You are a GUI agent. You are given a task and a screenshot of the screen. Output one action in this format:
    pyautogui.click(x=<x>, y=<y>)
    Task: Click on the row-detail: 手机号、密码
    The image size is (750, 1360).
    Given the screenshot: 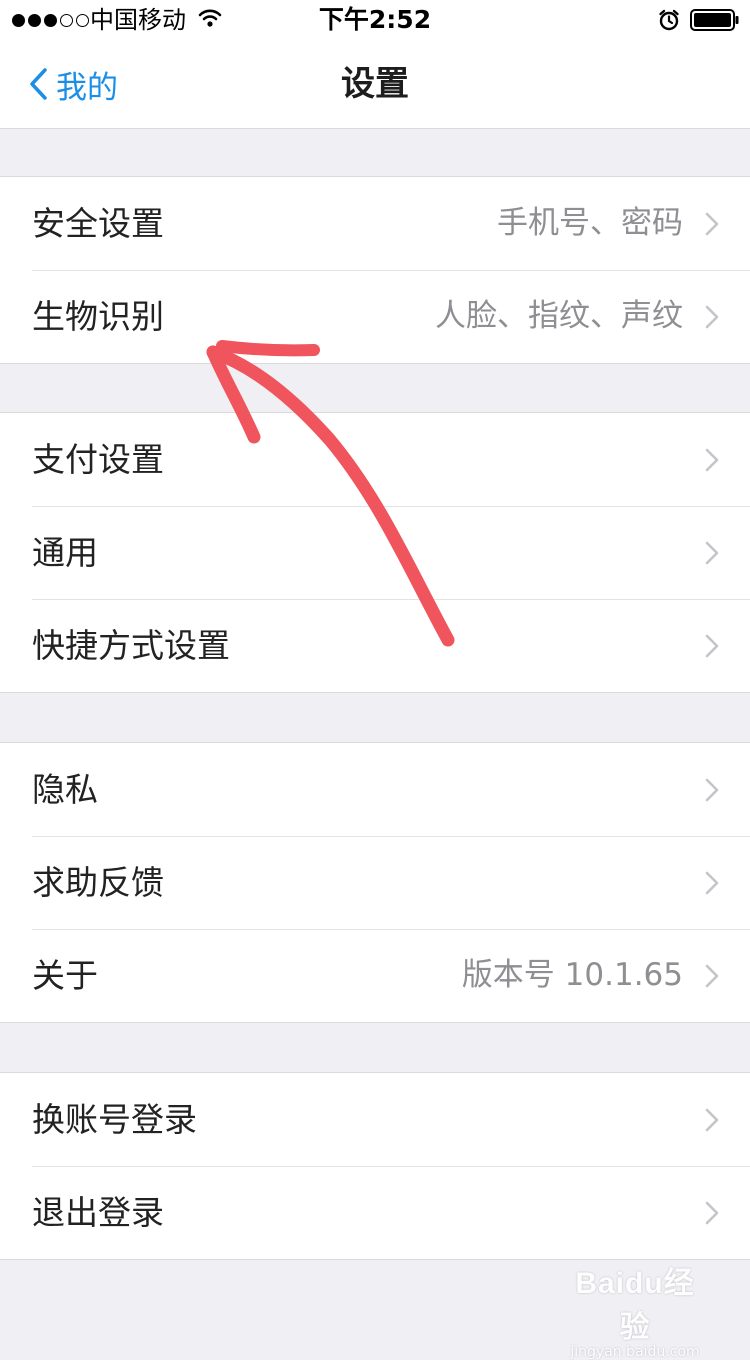 What is the action you would take?
    pyautogui.click(x=590, y=223)
    